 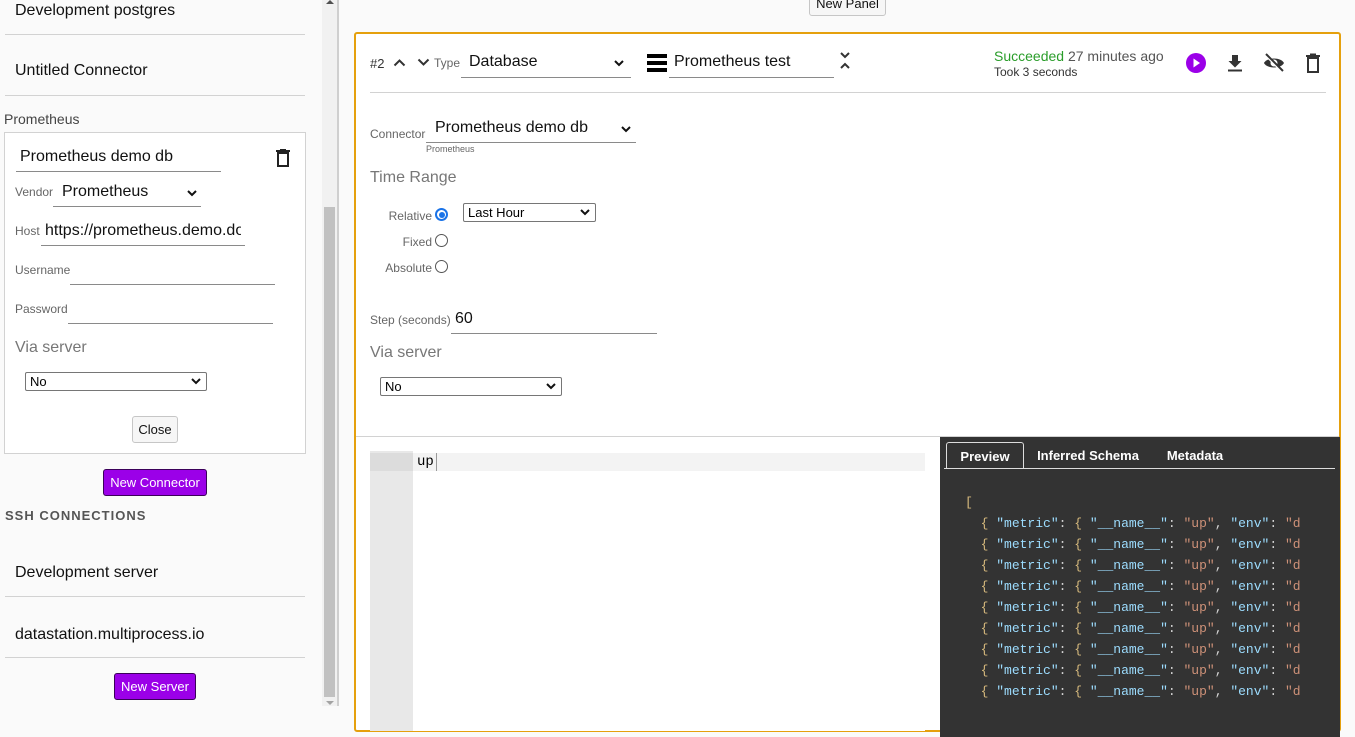 What do you see at coordinates (172, 284) in the screenshot?
I see `username-input` at bounding box center [172, 284].